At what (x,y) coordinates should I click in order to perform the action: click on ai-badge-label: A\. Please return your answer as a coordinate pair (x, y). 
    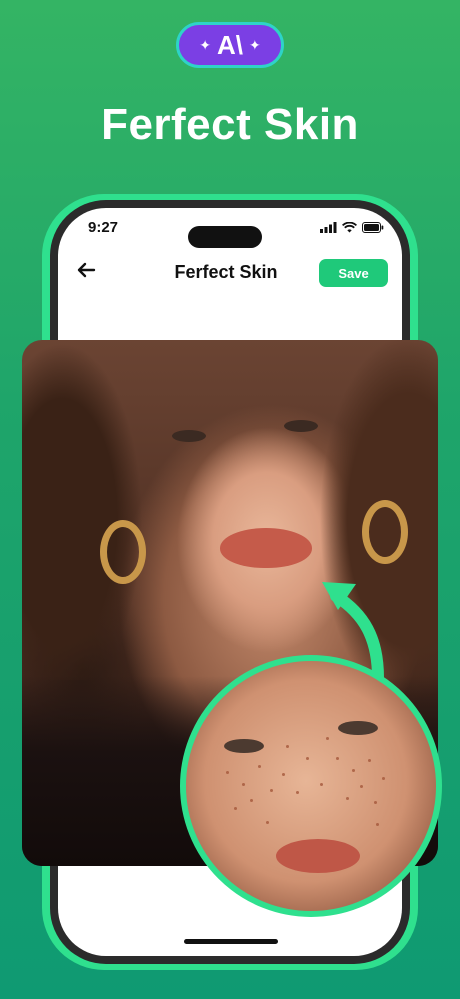
    Looking at the image, I should click on (230, 44).